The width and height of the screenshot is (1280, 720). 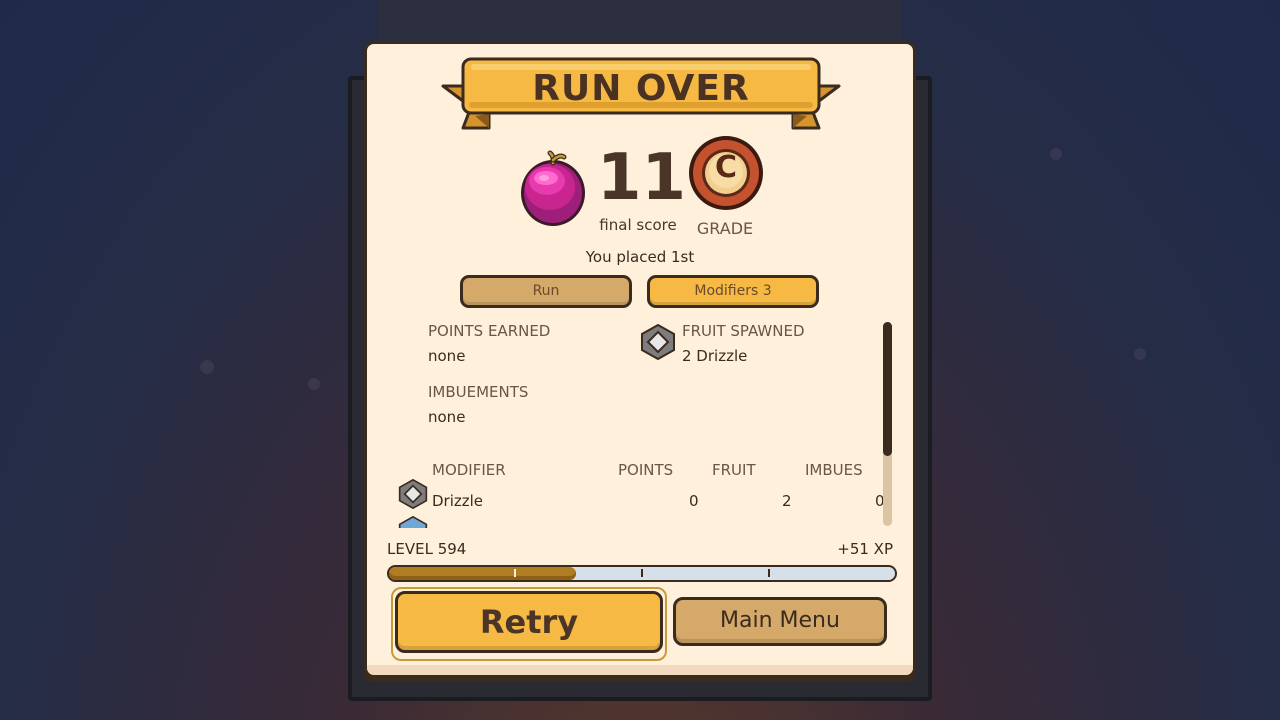 What do you see at coordinates (478, 392) in the screenshot?
I see `imbuements-title: IMBUEMENTS` at bounding box center [478, 392].